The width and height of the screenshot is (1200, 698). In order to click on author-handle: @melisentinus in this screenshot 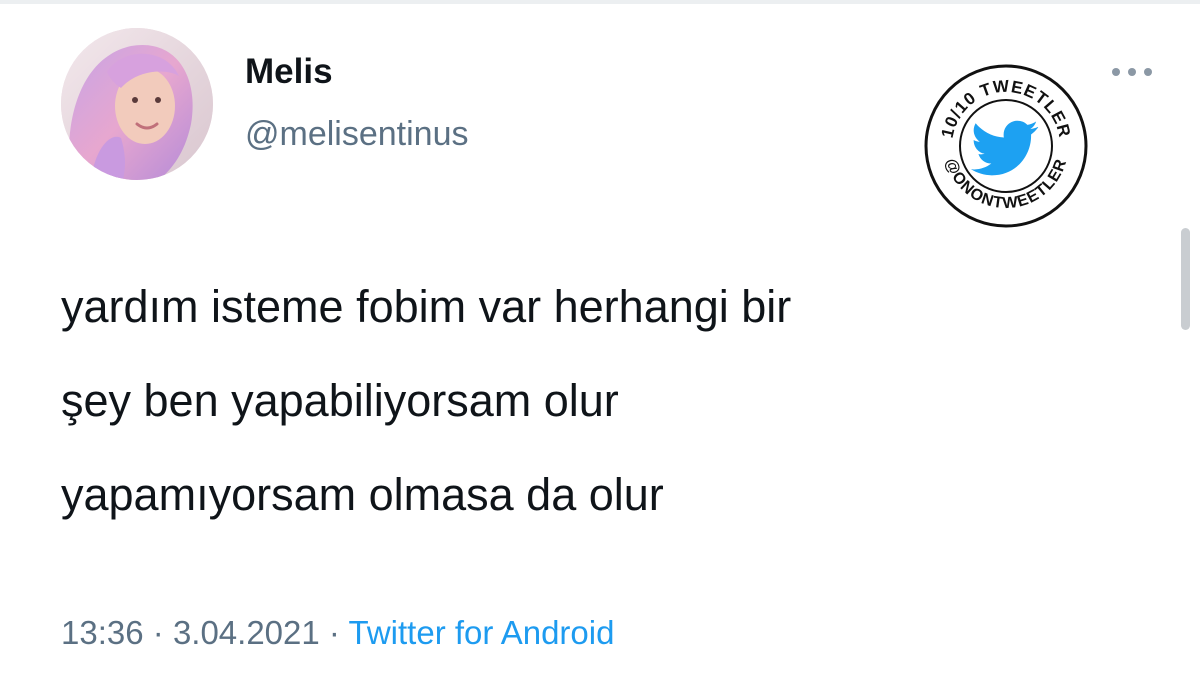, I will do `click(357, 134)`.